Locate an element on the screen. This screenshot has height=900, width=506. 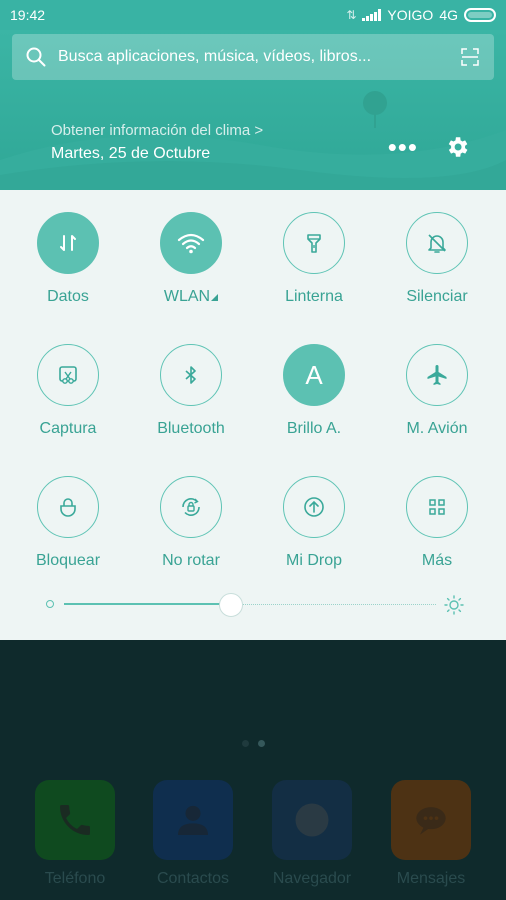
auto-brightness-icon: A is located at coordinates (314, 375).